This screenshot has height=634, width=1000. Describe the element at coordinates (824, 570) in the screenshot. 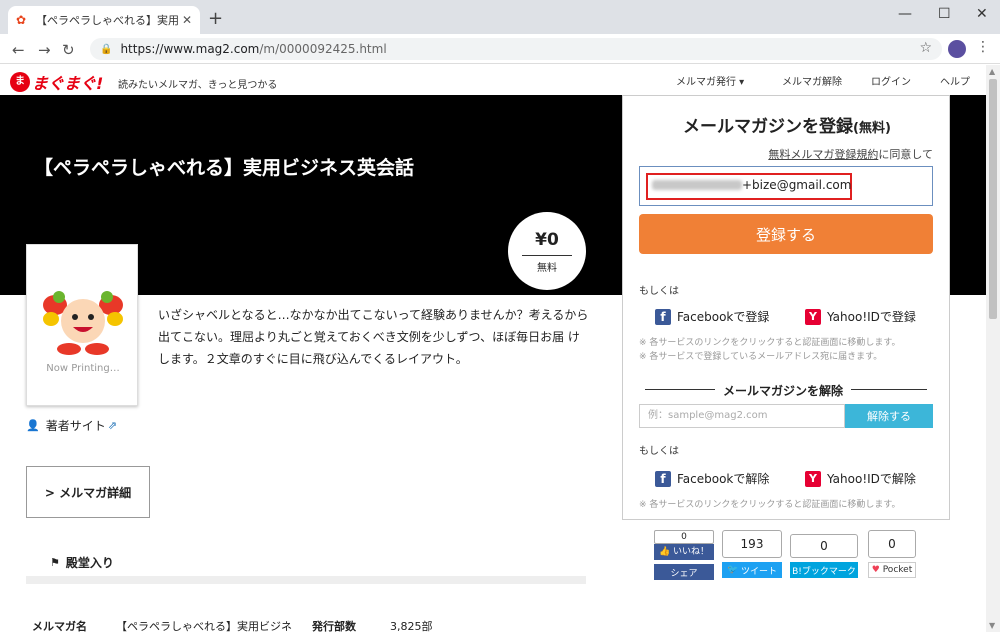

I see `hatena-bookmark-button: B!ブックマーク` at that location.